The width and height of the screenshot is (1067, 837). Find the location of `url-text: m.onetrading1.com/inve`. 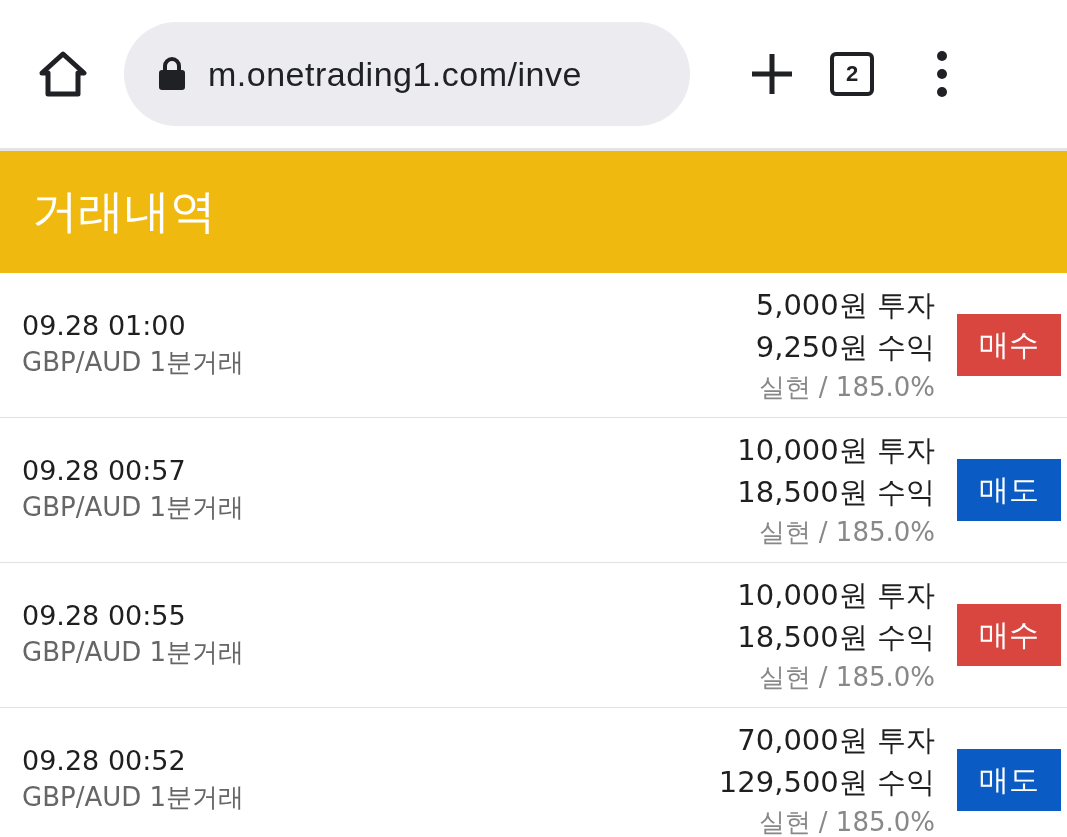

url-text: m.onetrading1.com/inve is located at coordinates (395, 74).